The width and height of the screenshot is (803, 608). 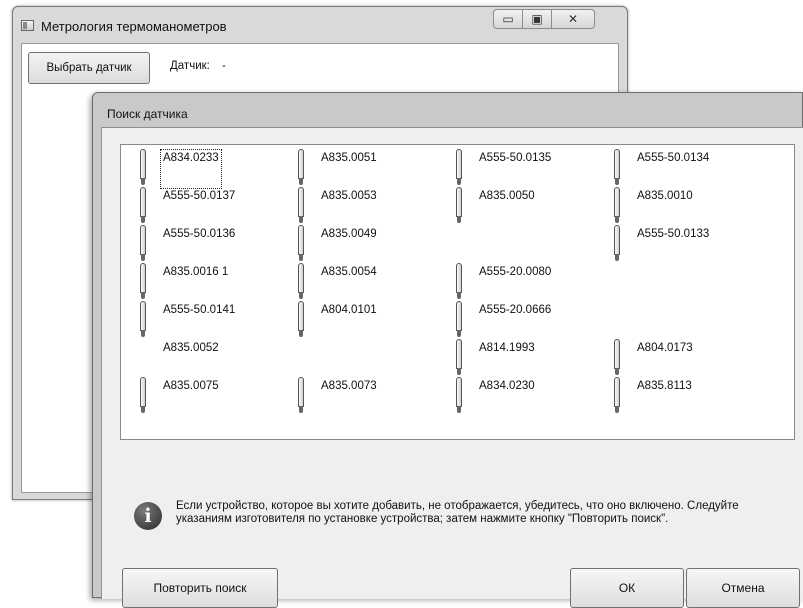 I want to click on ok-button: ОК, so click(x=627, y=588).